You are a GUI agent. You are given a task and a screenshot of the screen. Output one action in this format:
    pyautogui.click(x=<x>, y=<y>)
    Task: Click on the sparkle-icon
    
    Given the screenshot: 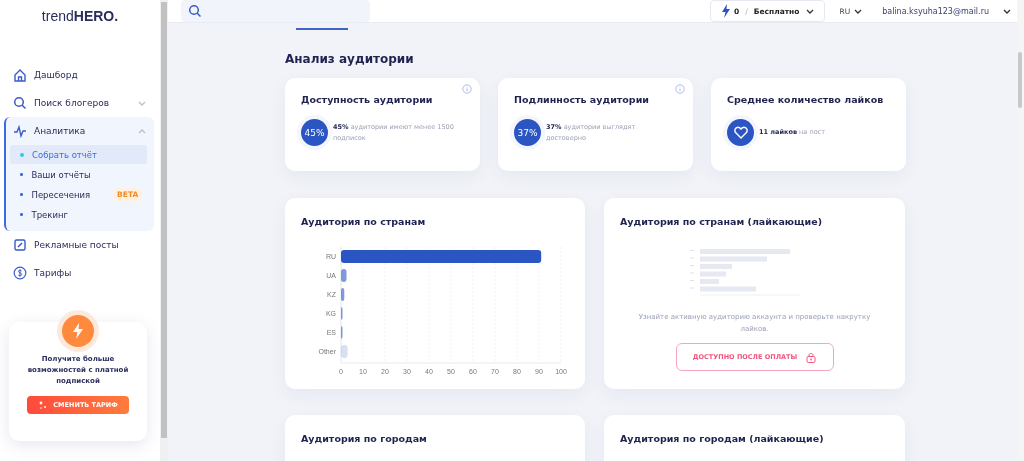 What is the action you would take?
    pyautogui.click(x=43, y=405)
    